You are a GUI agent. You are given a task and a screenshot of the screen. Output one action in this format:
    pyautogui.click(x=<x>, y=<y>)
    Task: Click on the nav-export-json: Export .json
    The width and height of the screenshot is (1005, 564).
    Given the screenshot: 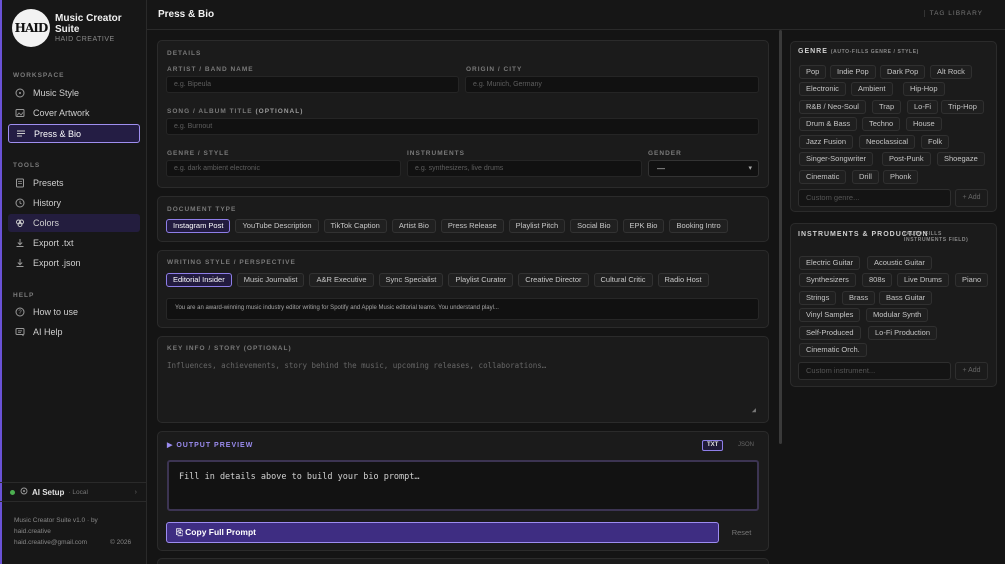 What is the action you would take?
    pyautogui.click(x=74, y=263)
    